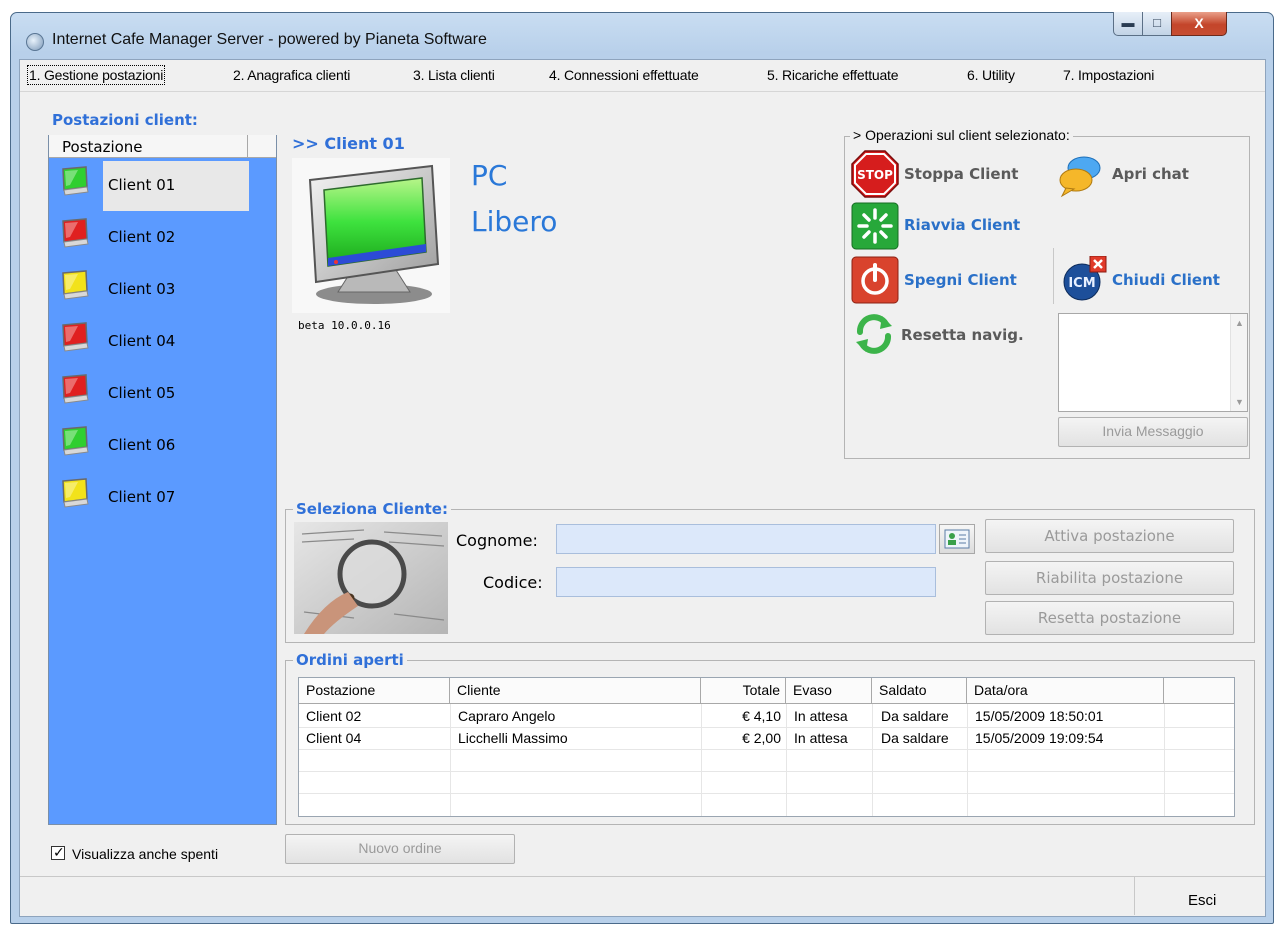  I want to click on message-scrollbar: ▲ ▼, so click(1238, 362).